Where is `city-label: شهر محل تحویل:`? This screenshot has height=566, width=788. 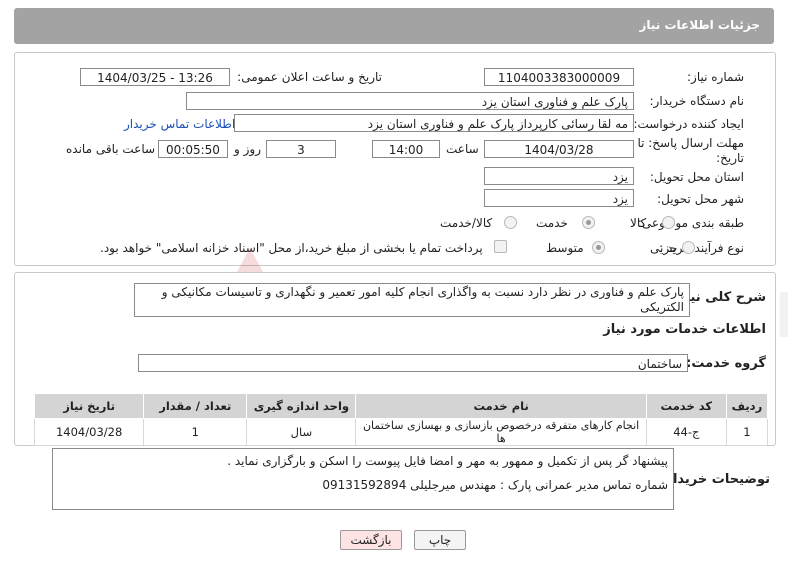
city-label: شهر محل تحویل: is located at coordinates (700, 199).